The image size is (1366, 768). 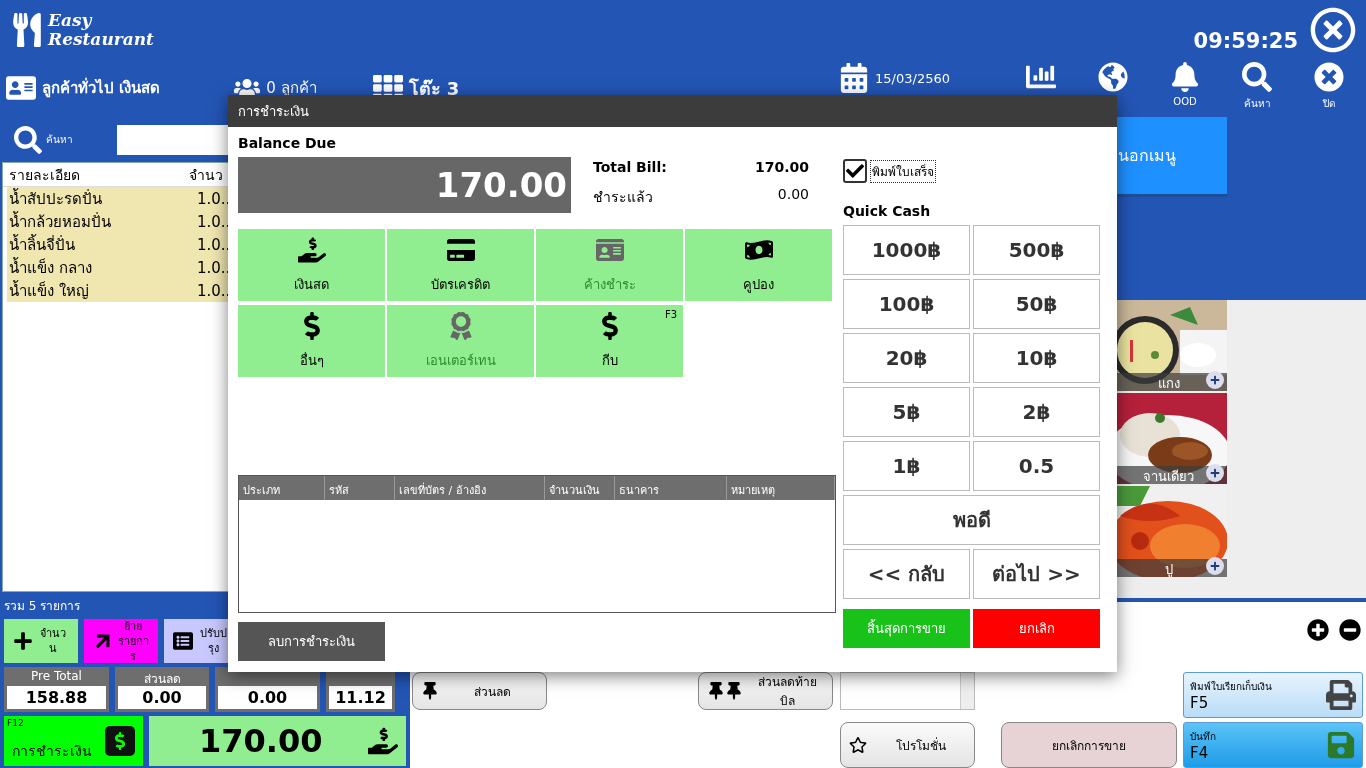 What do you see at coordinates (1036, 358) in the screenshot?
I see `cash-amount-button: 10฿` at bounding box center [1036, 358].